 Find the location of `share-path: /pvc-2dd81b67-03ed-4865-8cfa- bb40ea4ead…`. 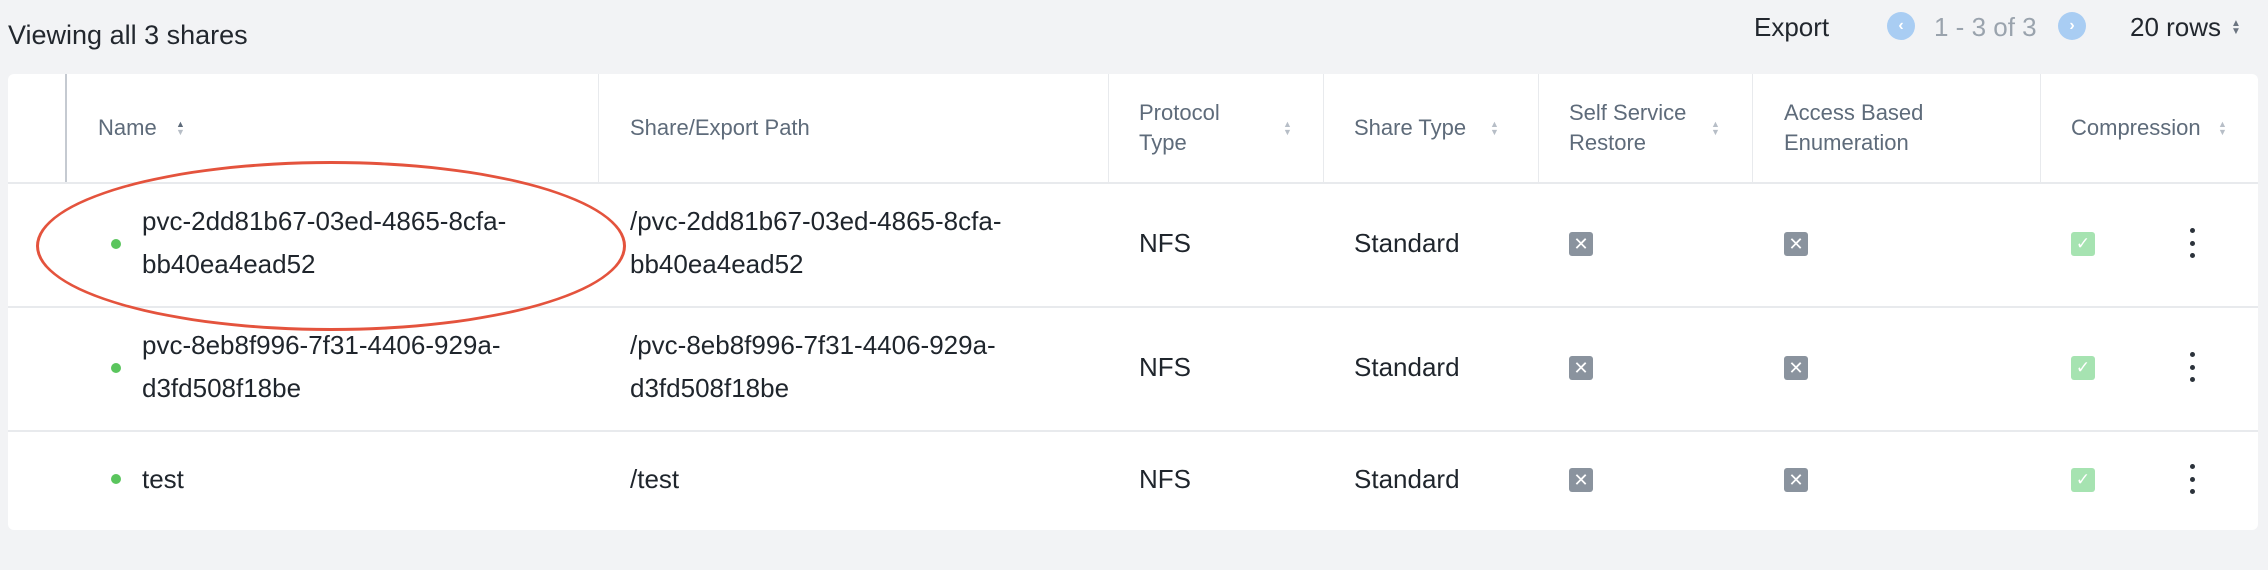

share-path: /pvc-2dd81b67-03ed-4865-8cfa- bb40ea4ead… is located at coordinates (815, 243).